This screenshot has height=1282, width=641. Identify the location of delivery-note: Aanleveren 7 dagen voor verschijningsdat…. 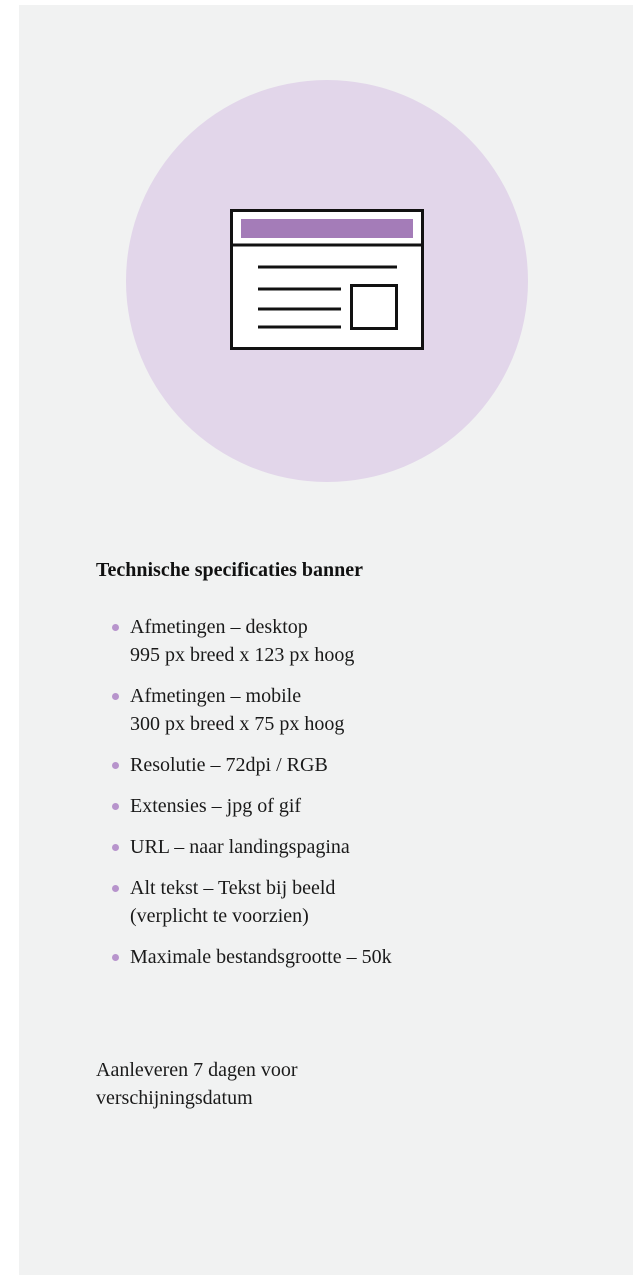
(197, 1084).